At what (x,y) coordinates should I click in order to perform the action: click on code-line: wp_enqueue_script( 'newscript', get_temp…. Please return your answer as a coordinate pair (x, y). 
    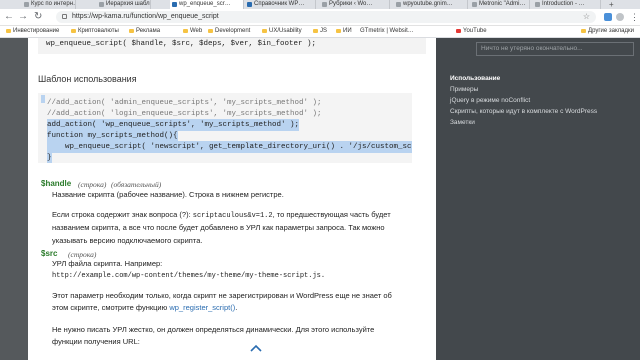
    Looking at the image, I should click on (229, 147).